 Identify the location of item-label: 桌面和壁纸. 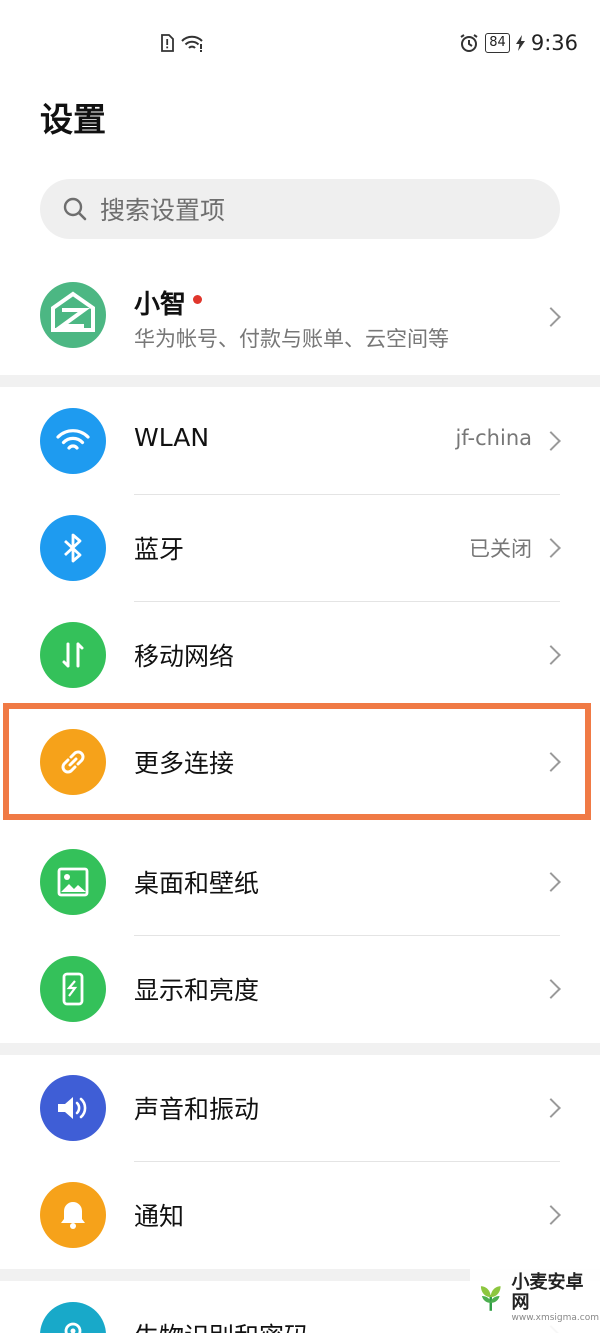
(197, 883).